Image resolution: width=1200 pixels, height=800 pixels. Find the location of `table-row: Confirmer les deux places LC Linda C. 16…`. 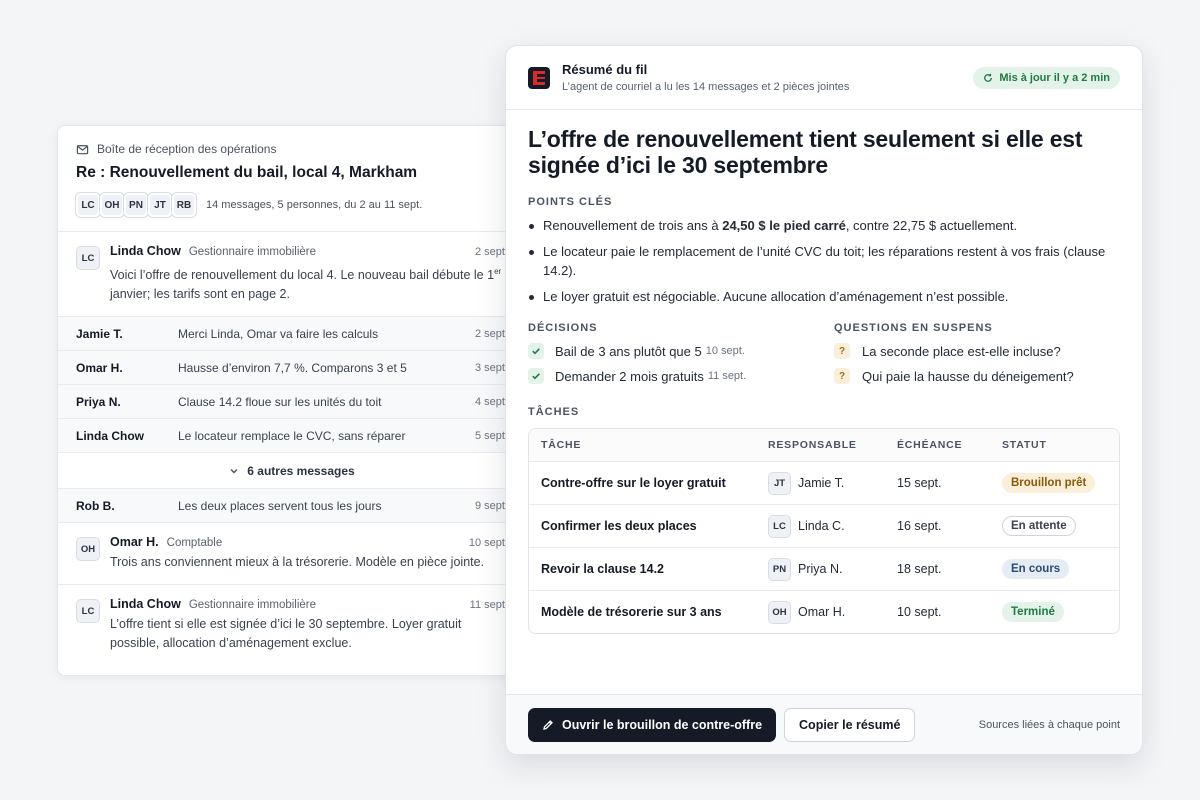

table-row: Confirmer les deux places LC Linda C. 16… is located at coordinates (824, 525).